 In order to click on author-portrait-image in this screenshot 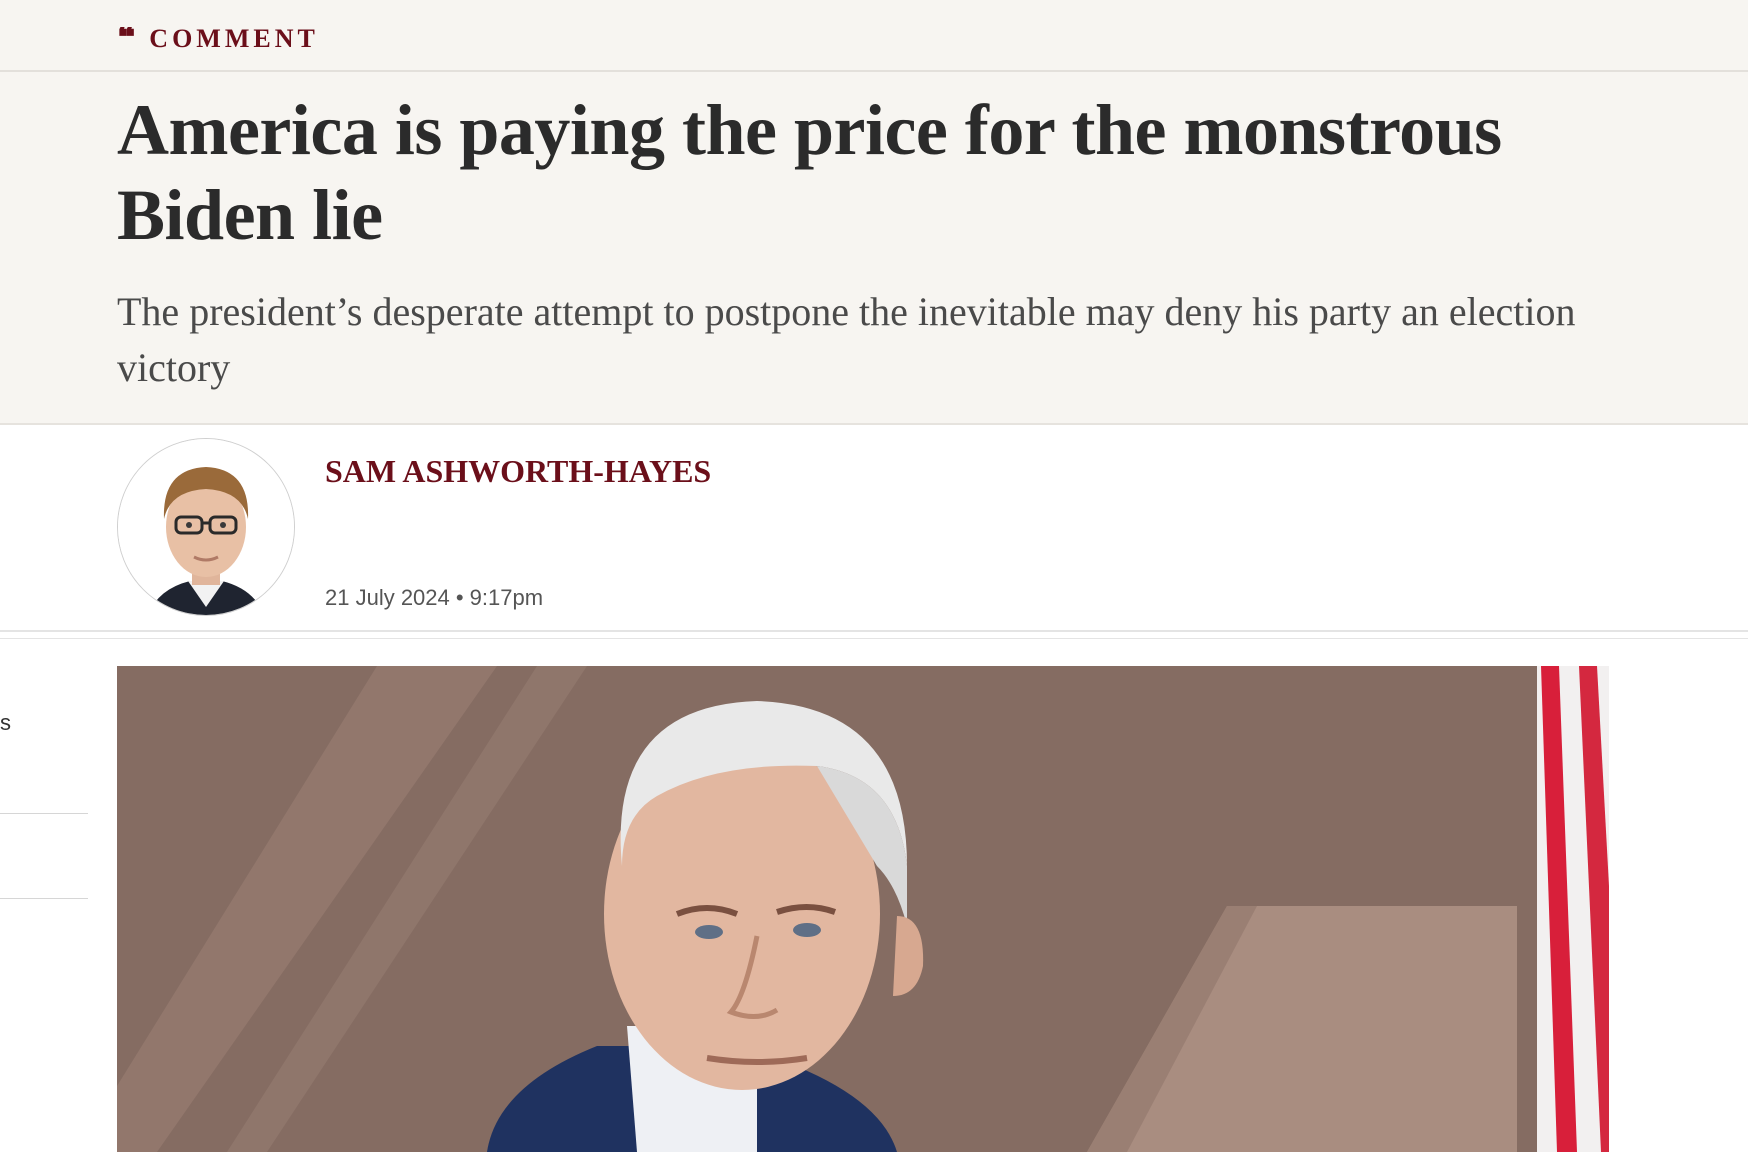, I will do `click(206, 527)`.